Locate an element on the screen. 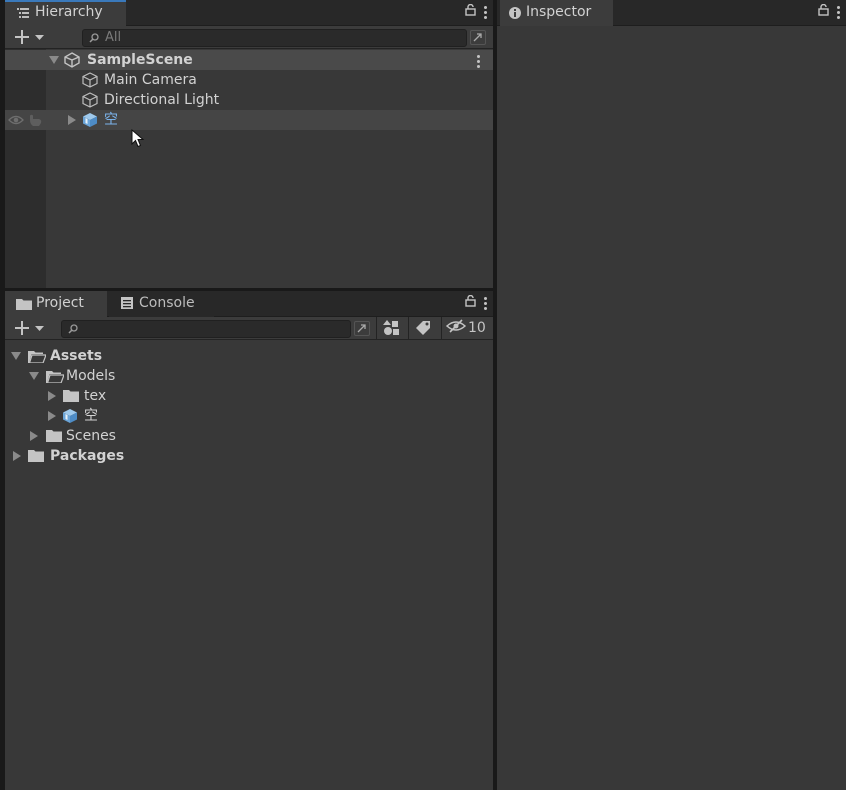 This screenshot has height=790, width=846. info-icon is located at coordinates (515, 15).